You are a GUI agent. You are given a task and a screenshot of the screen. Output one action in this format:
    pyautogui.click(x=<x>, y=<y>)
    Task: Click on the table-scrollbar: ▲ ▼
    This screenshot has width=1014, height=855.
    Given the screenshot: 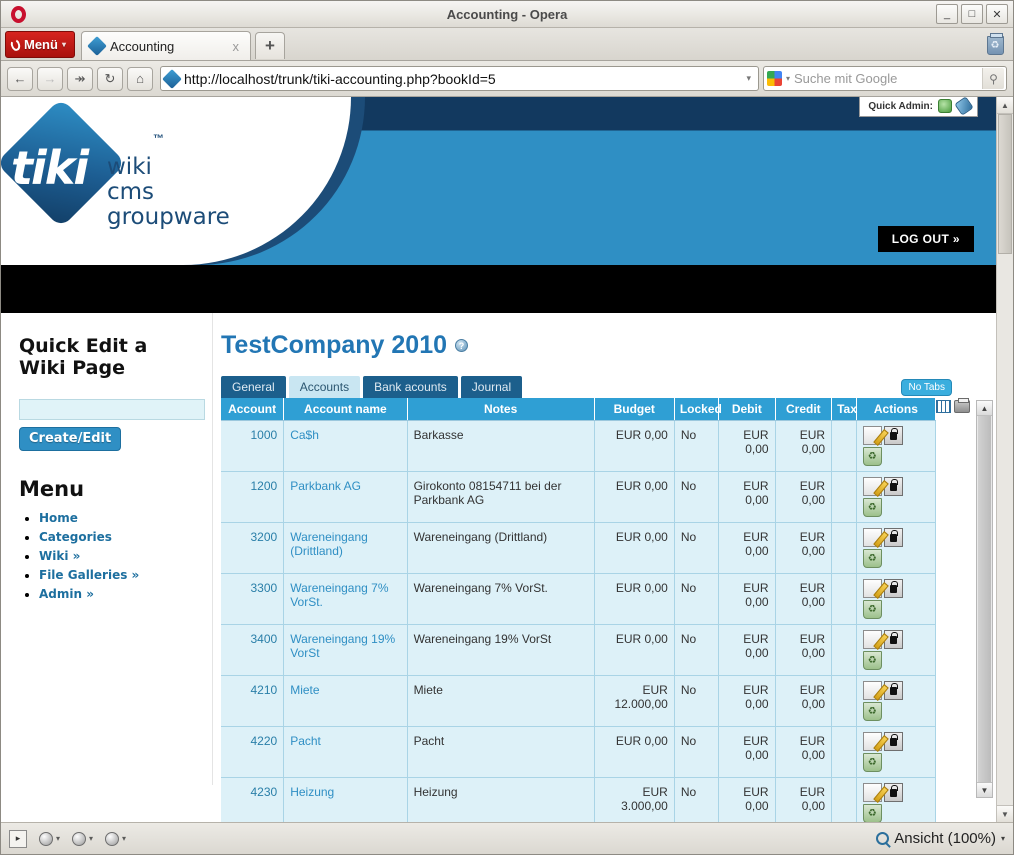 What is the action you would take?
    pyautogui.click(x=984, y=599)
    